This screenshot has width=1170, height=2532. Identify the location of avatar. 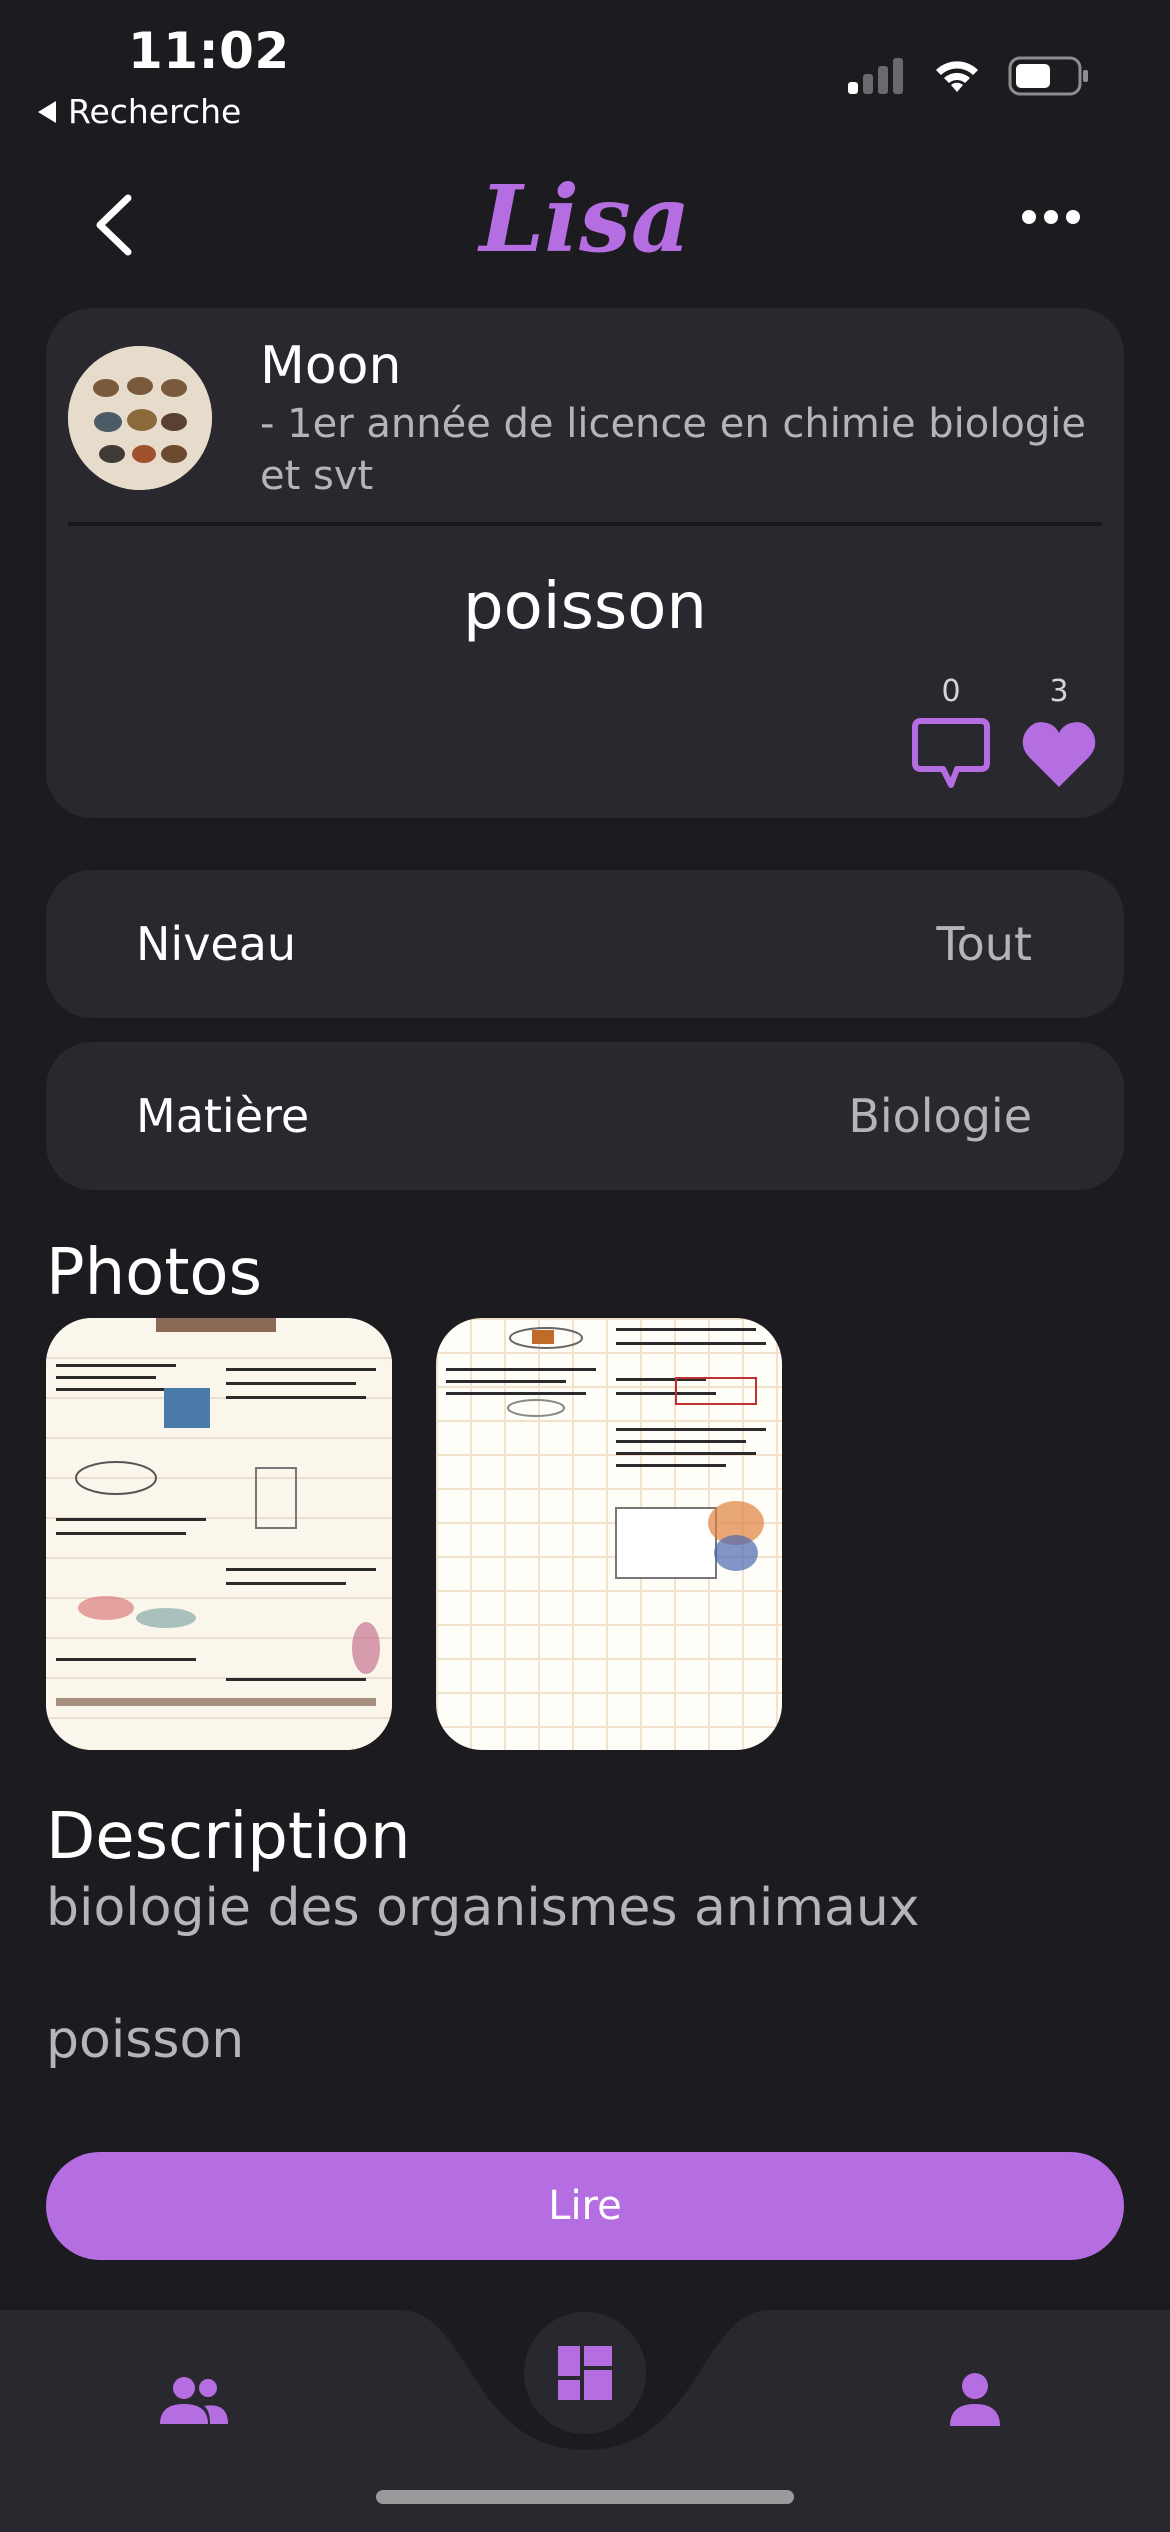
(140, 418).